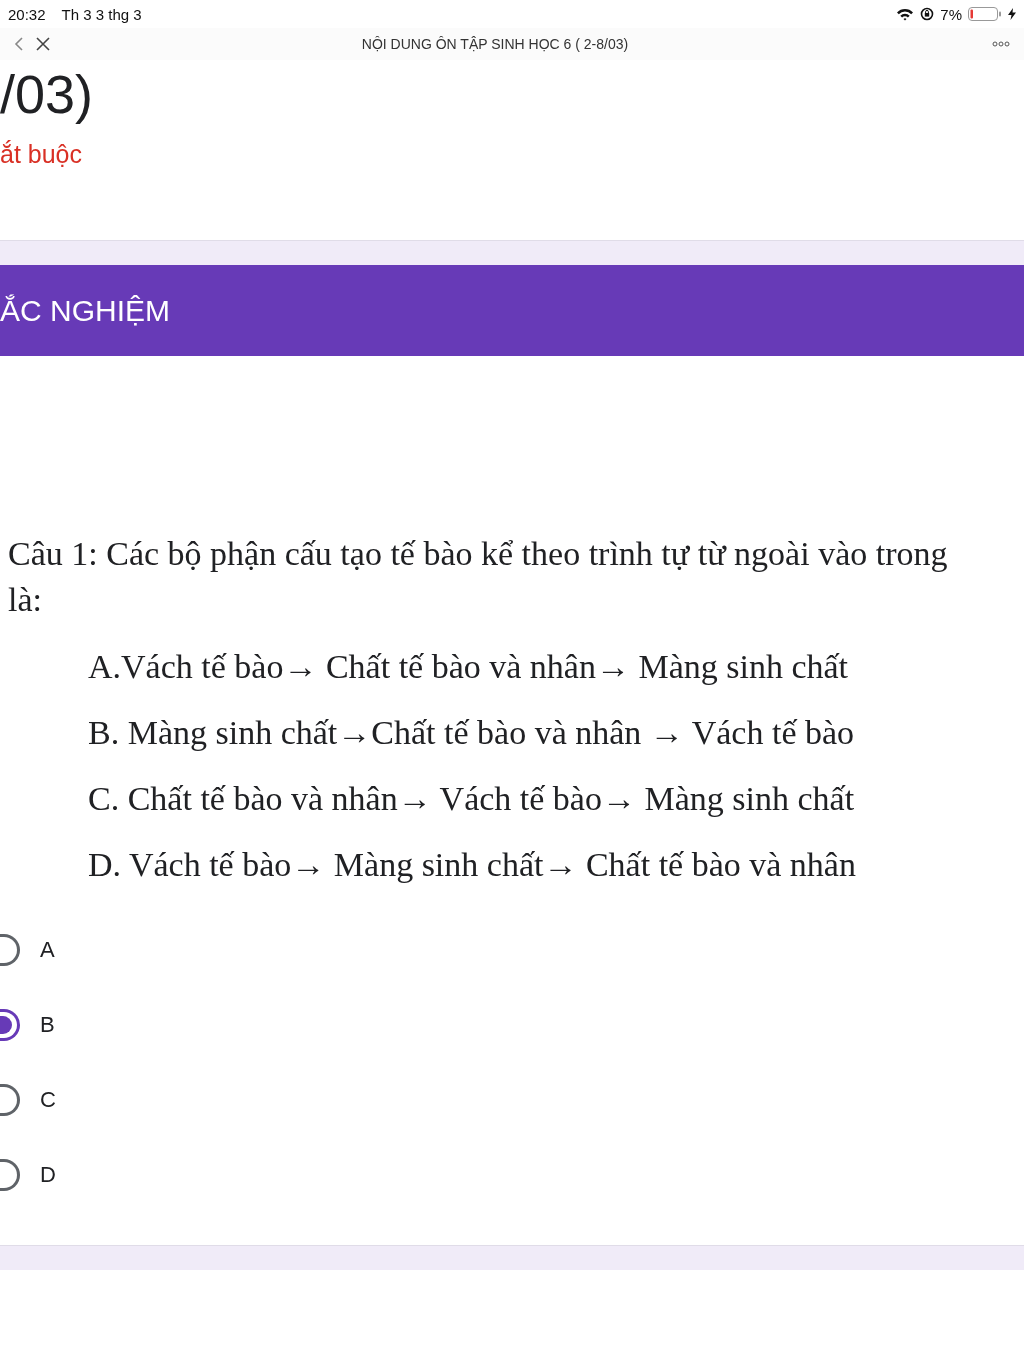 This screenshot has height=1365, width=1024. I want to click on status-time: 20:32, so click(27, 14).